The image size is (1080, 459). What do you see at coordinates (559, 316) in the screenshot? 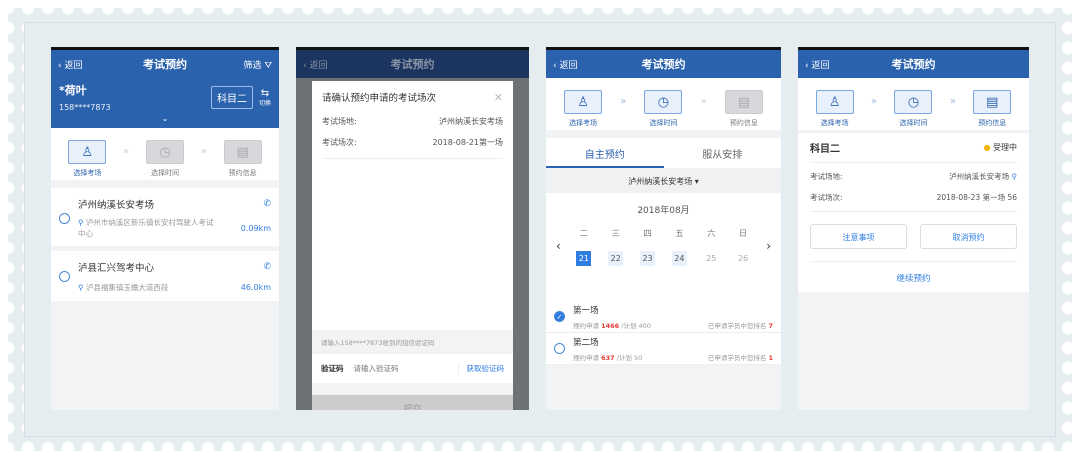
I see `checked-radio-icon: ✓` at bounding box center [559, 316].